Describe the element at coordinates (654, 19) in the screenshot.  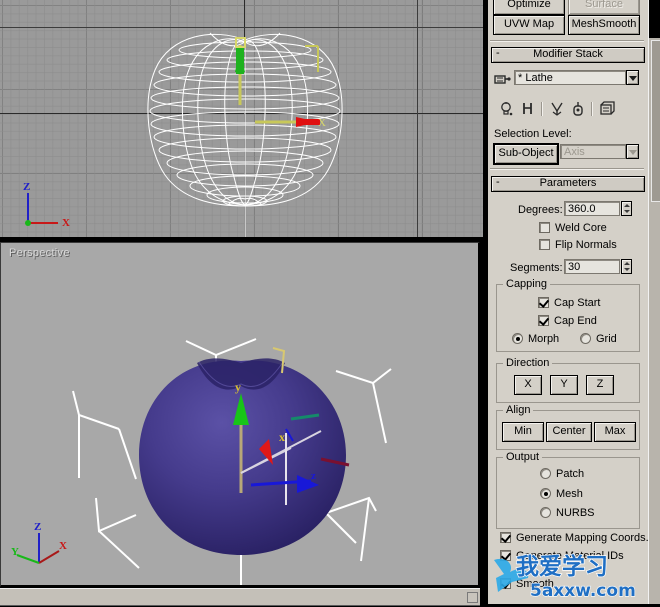
I see `panel-rail-top-filler` at that location.